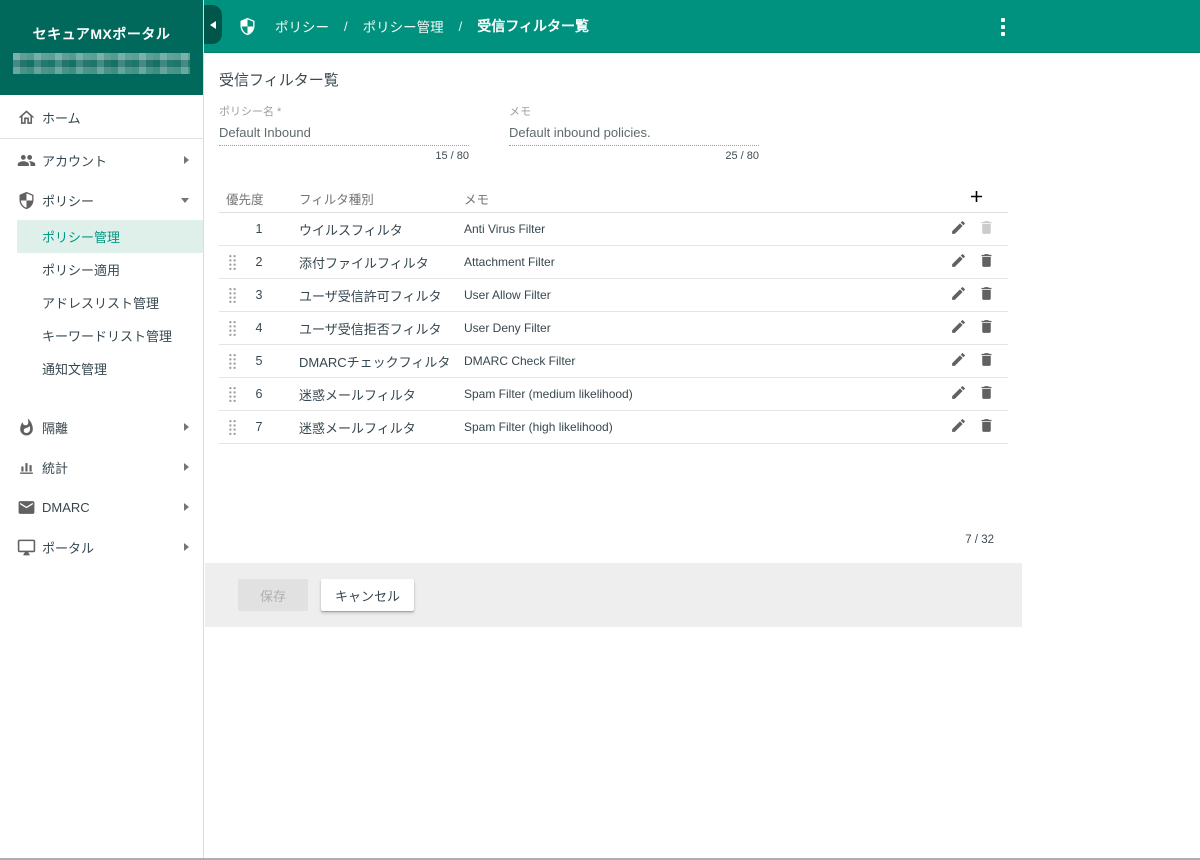 This screenshot has height=860, width=1200. I want to click on cancel-button: キャンセル, so click(368, 595).